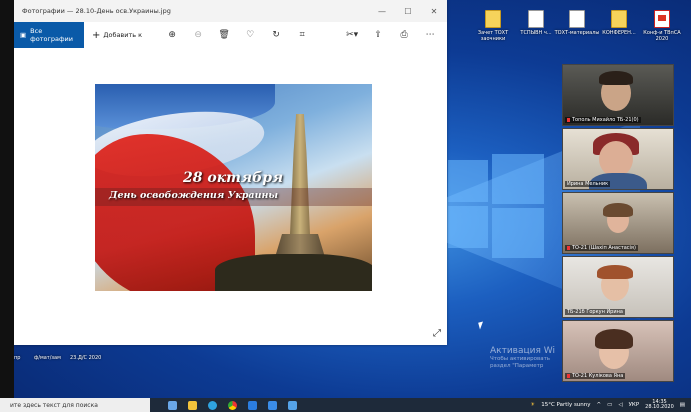 The width and height of the screenshot is (691, 412). What do you see at coordinates (437, 333) in the screenshot?
I see `expand-icon: ⤢` at bounding box center [437, 333].